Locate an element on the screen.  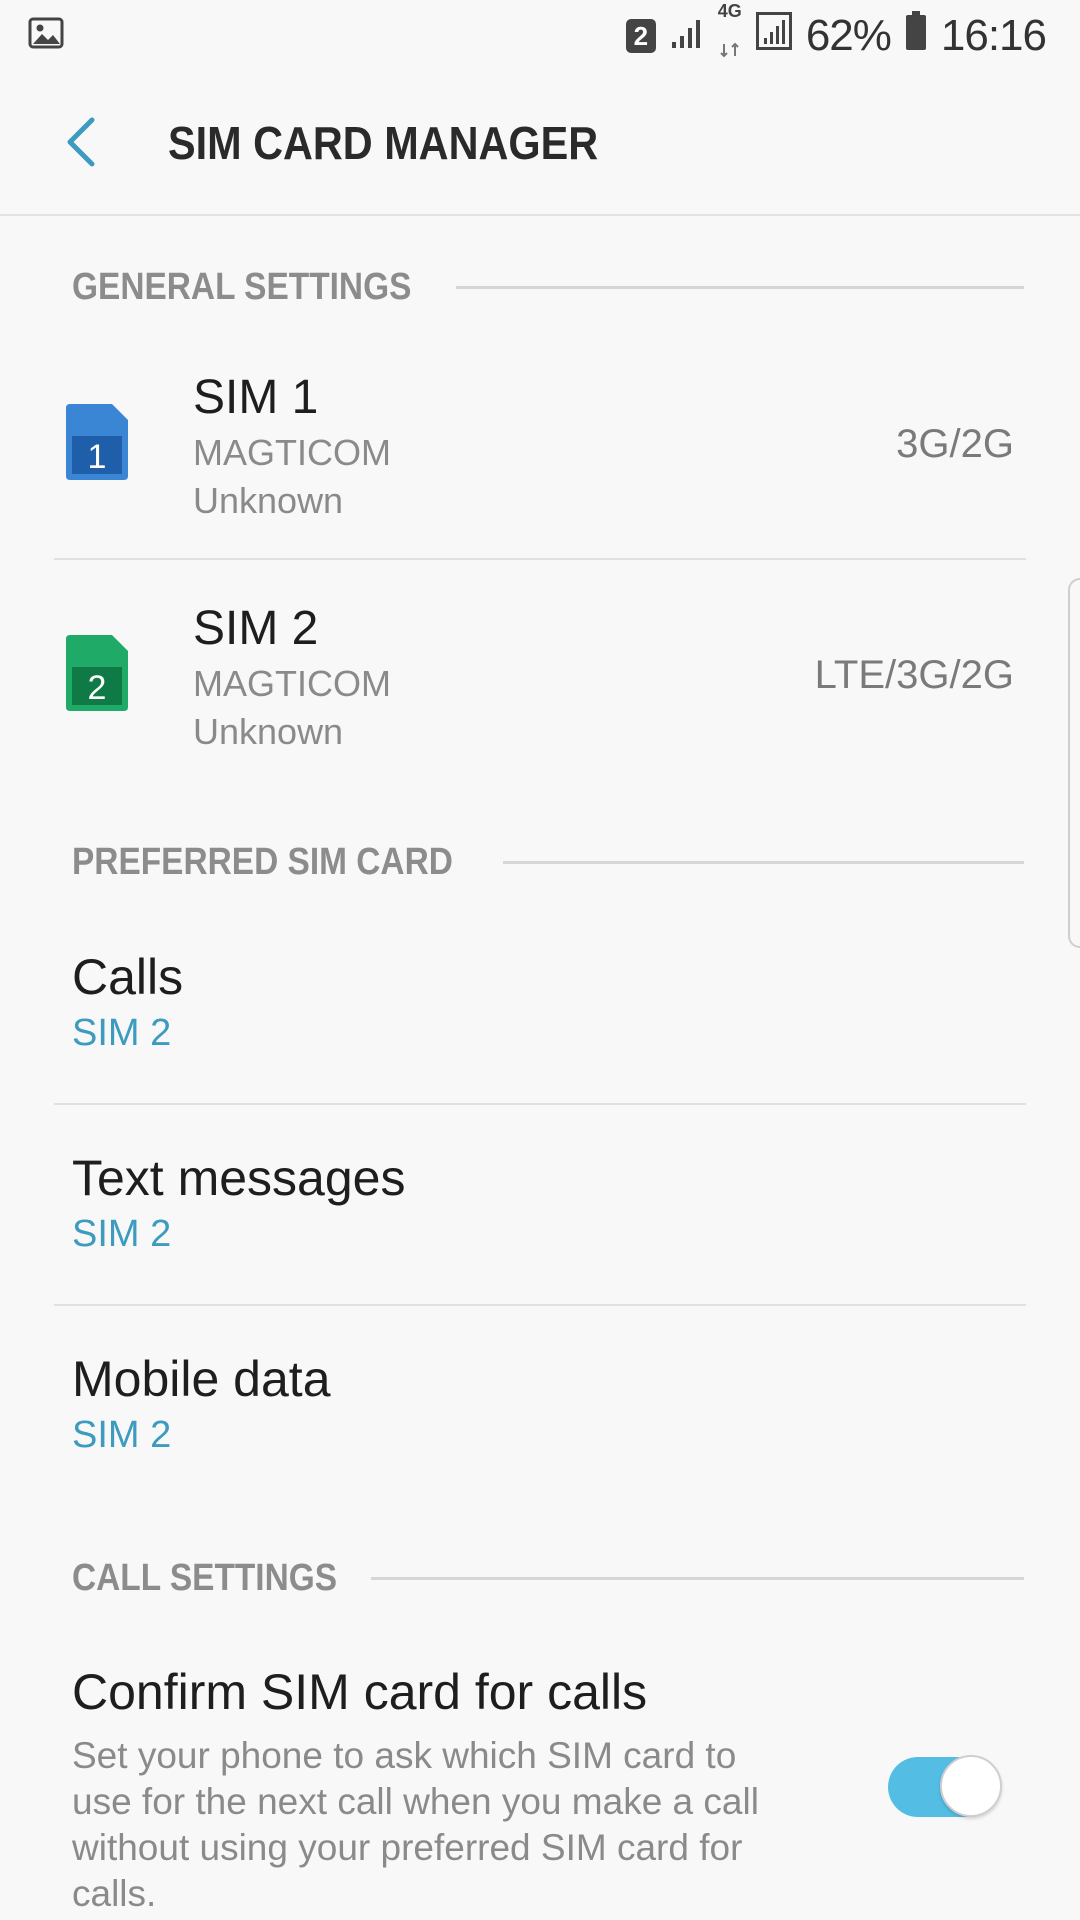
app-bar: SIM CARD MANAGER is located at coordinates (540, 144).